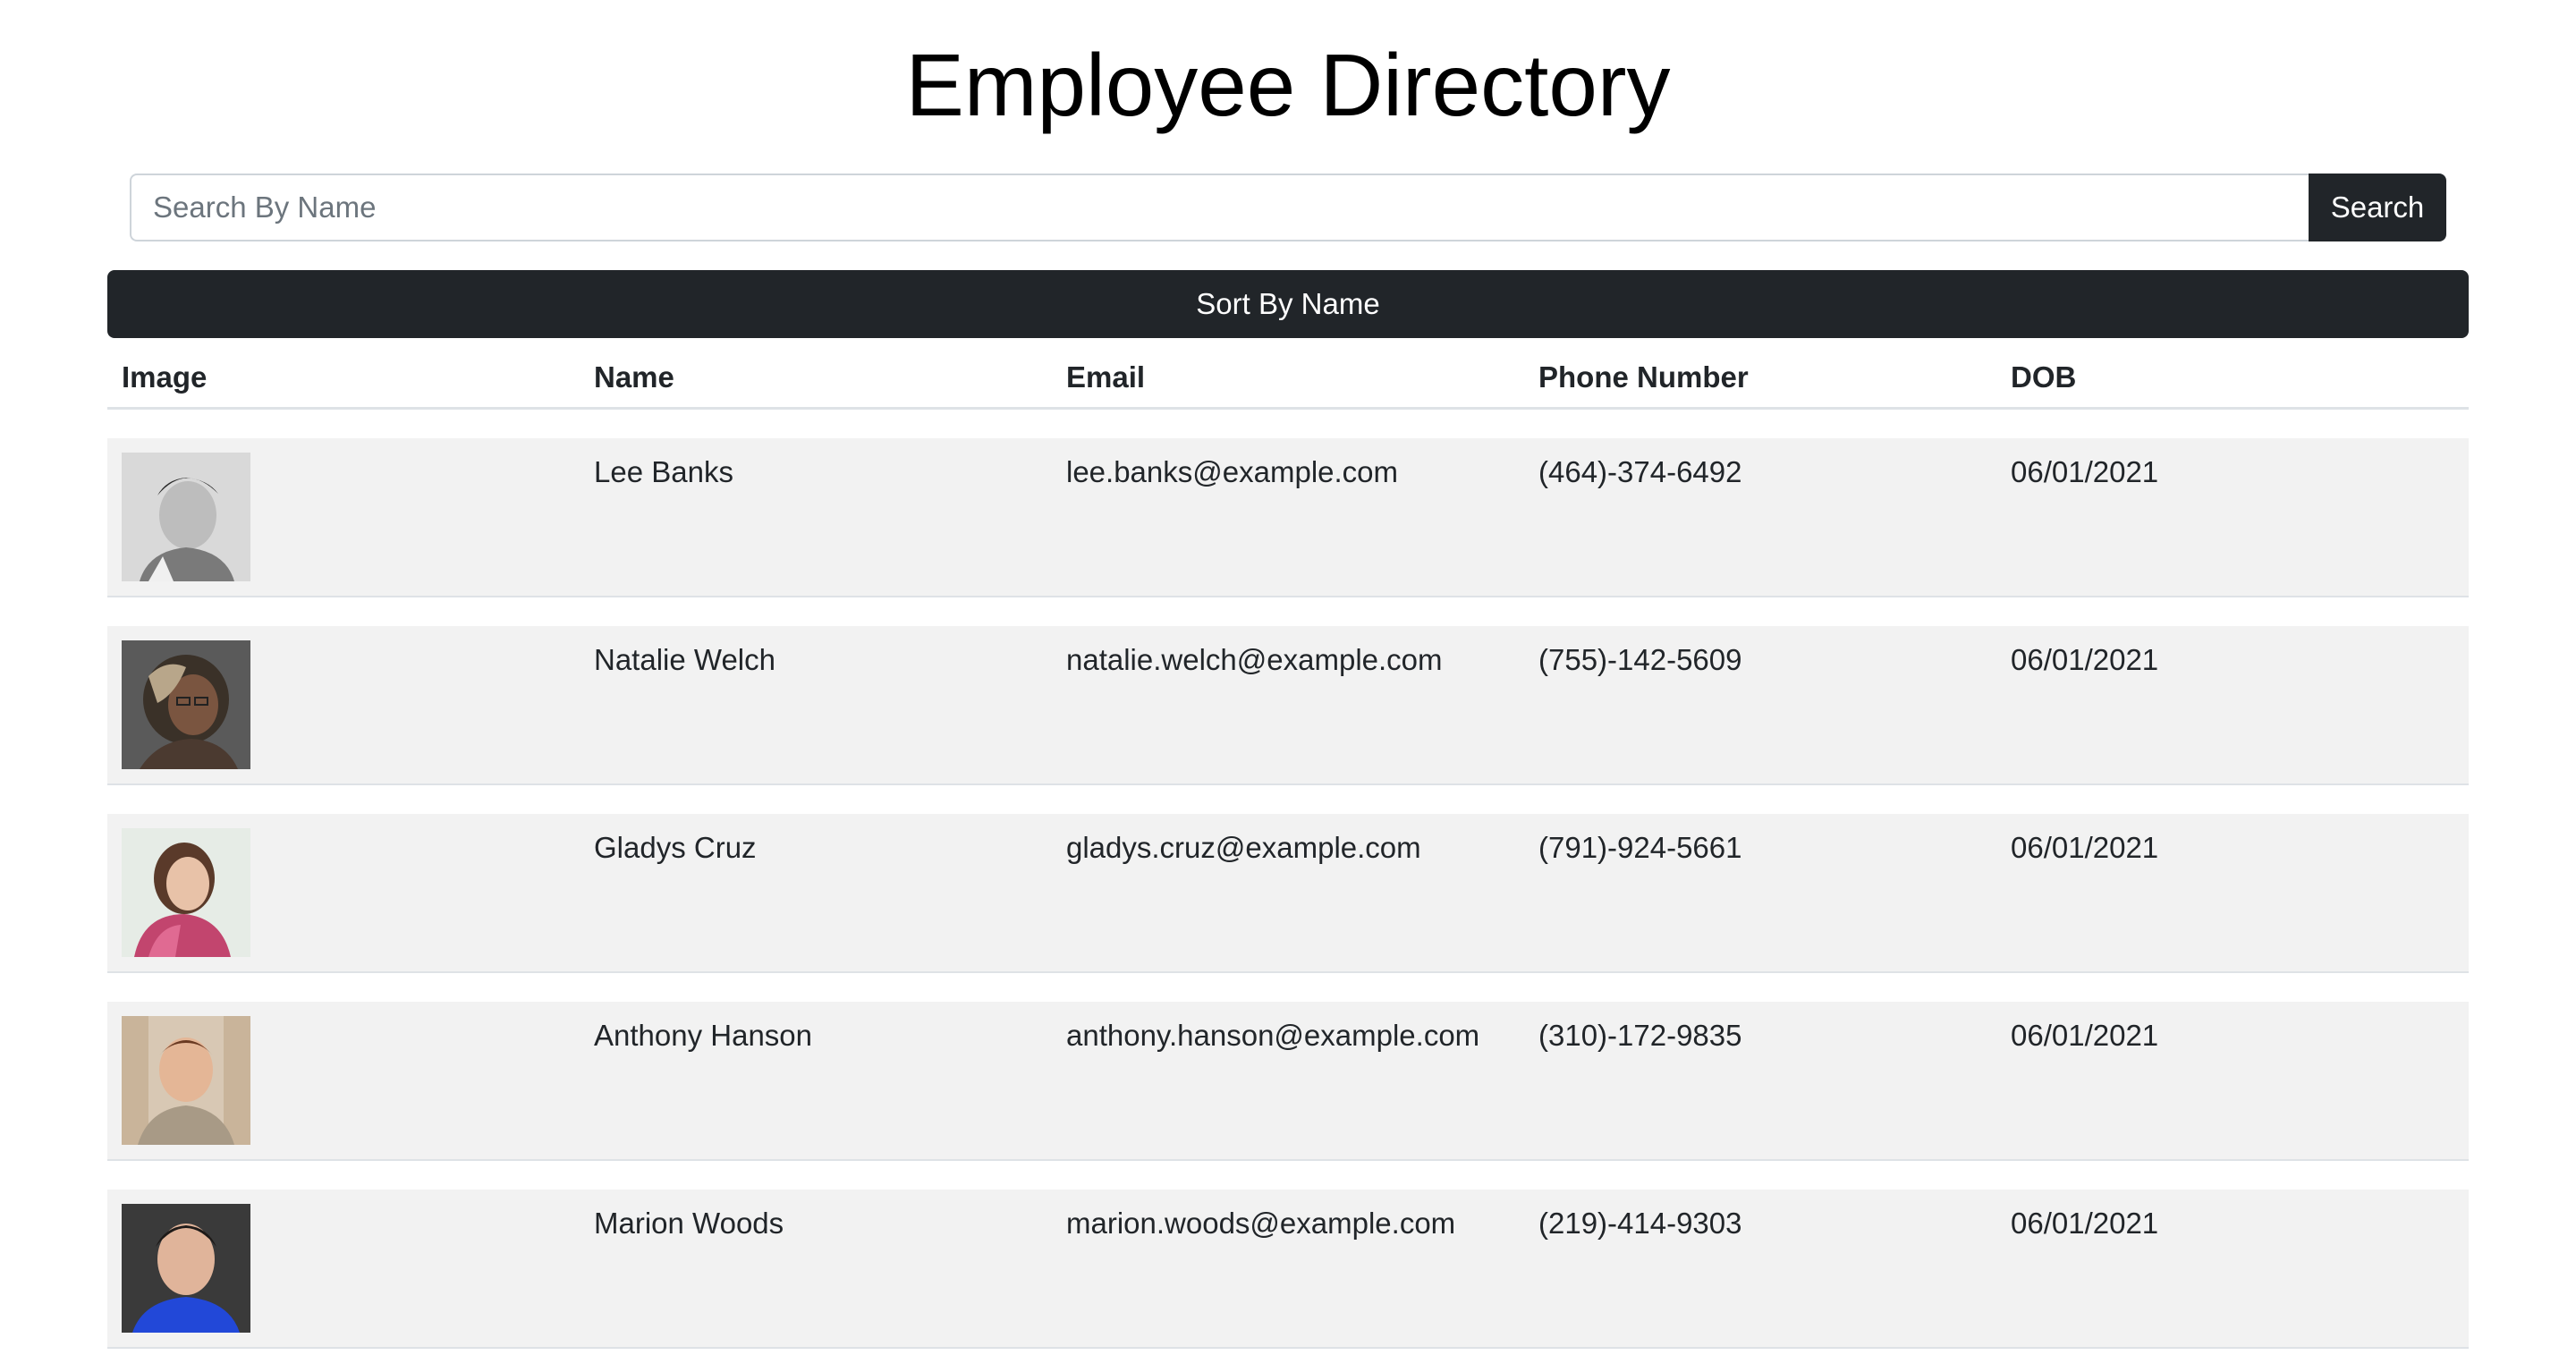 The height and width of the screenshot is (1372, 2576). I want to click on email-cell: anthony.hanson@example.com, so click(1273, 1035).